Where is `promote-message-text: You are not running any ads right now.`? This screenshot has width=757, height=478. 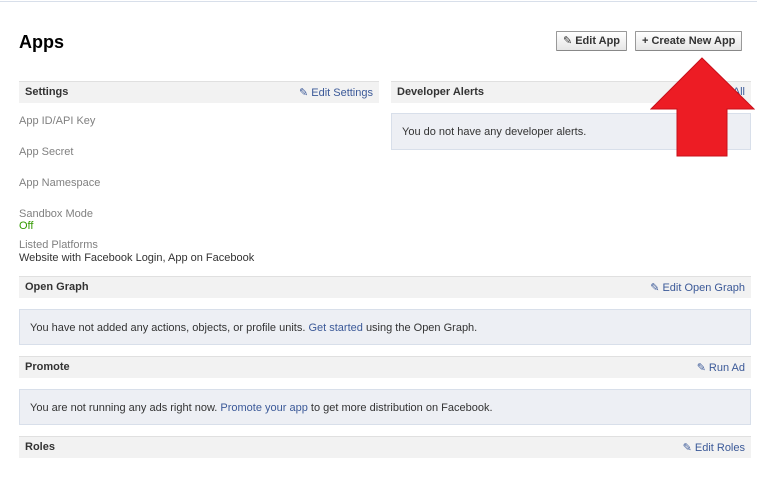
promote-message-text: You are not running any ads right now. is located at coordinates (124, 408).